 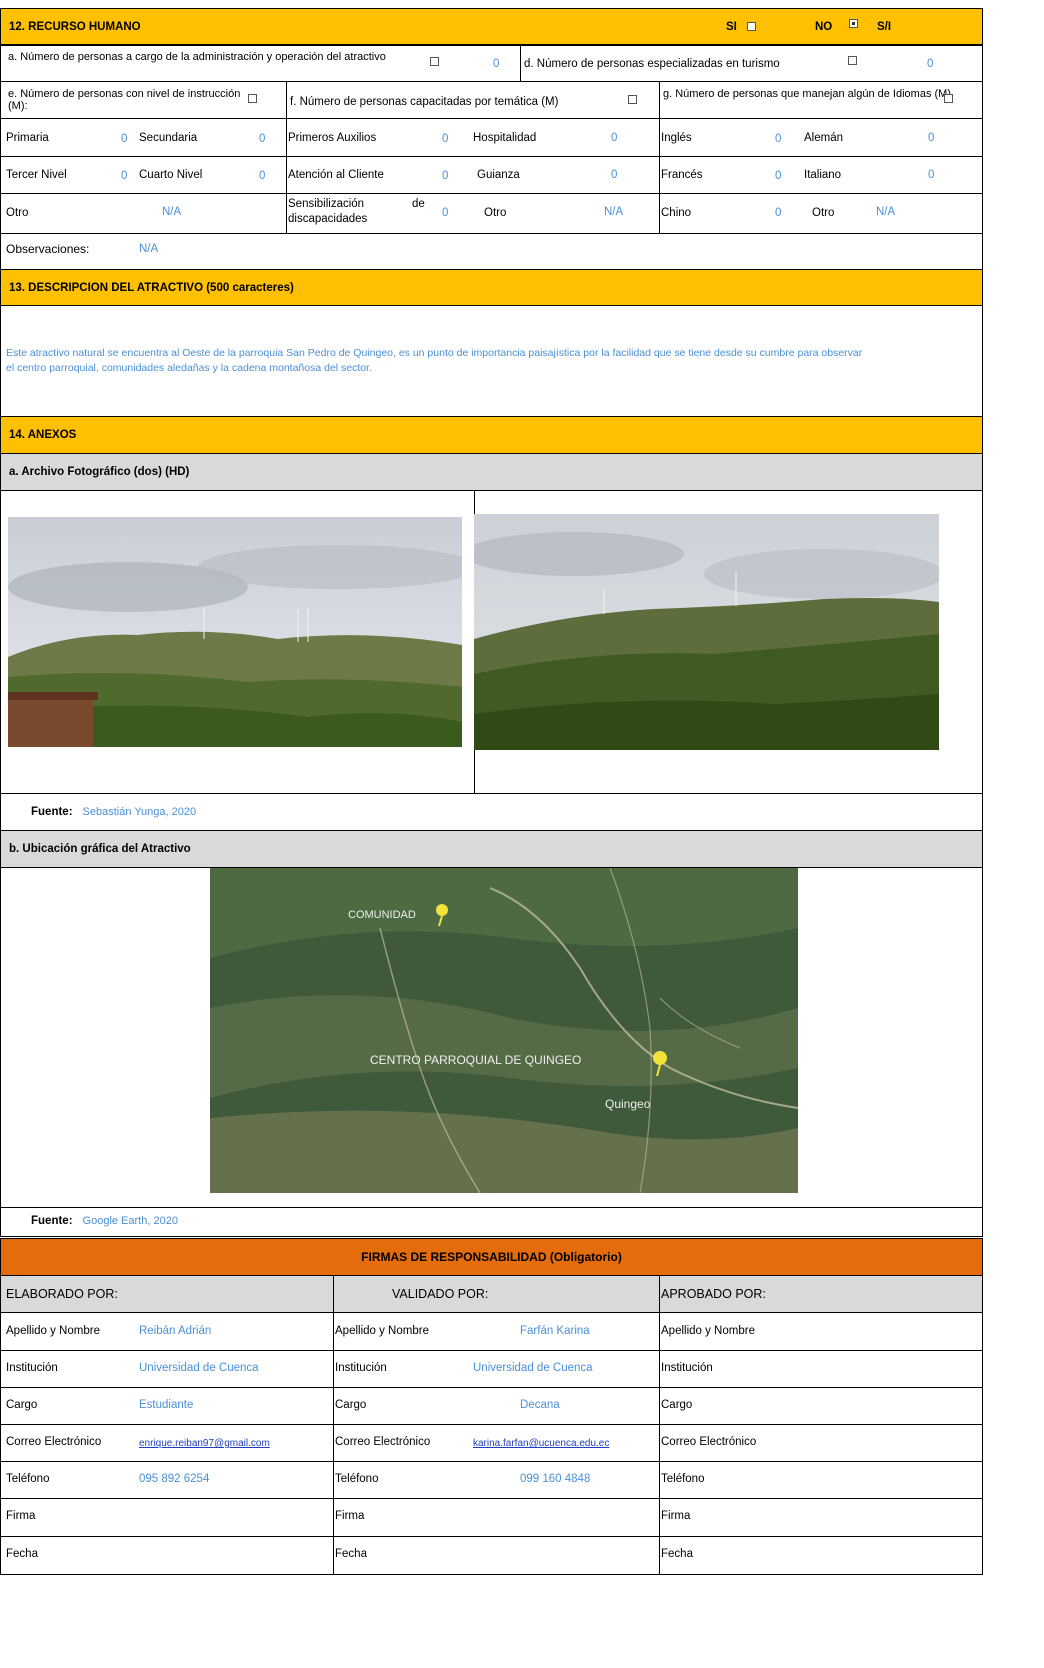 I want to click on value-secundaria: 0, so click(x=262, y=139).